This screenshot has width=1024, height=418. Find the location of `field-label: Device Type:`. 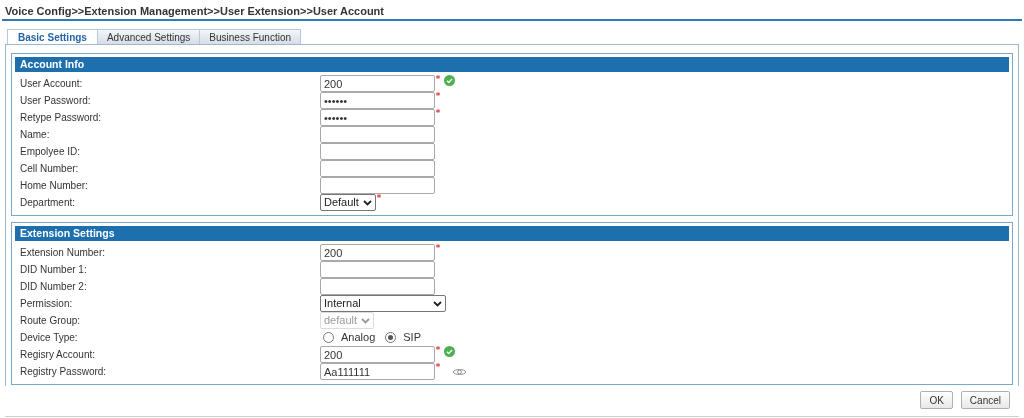

field-label: Device Type: is located at coordinates (49, 338).